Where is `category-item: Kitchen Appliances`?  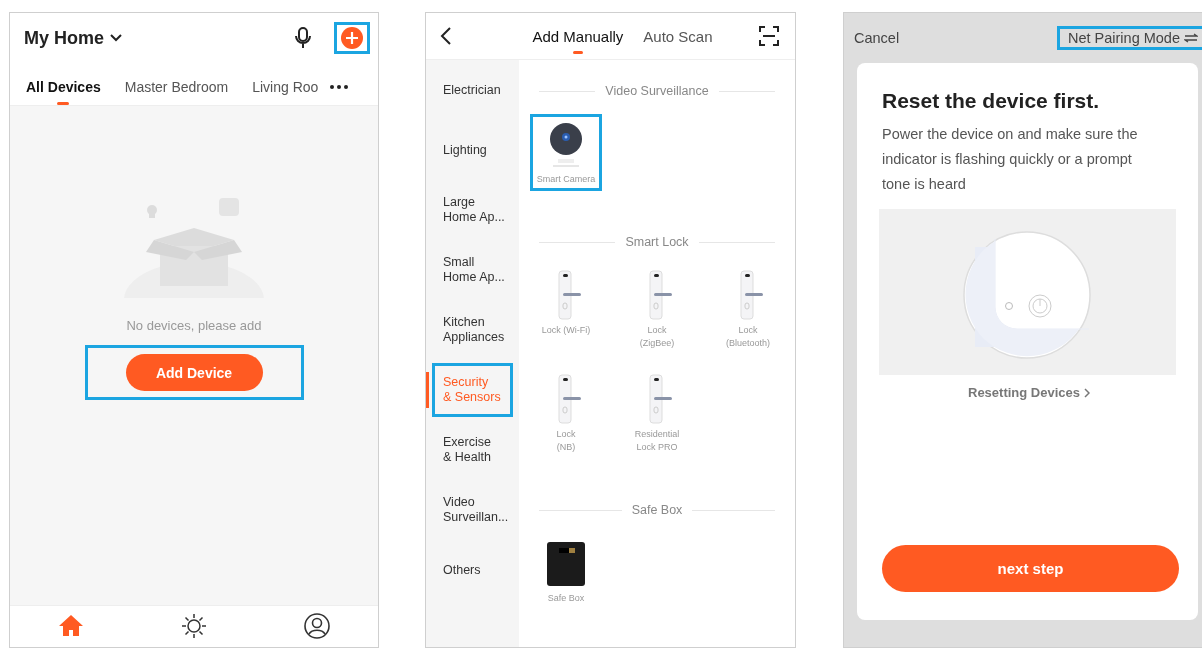 category-item: Kitchen Appliances is located at coordinates (472, 330).